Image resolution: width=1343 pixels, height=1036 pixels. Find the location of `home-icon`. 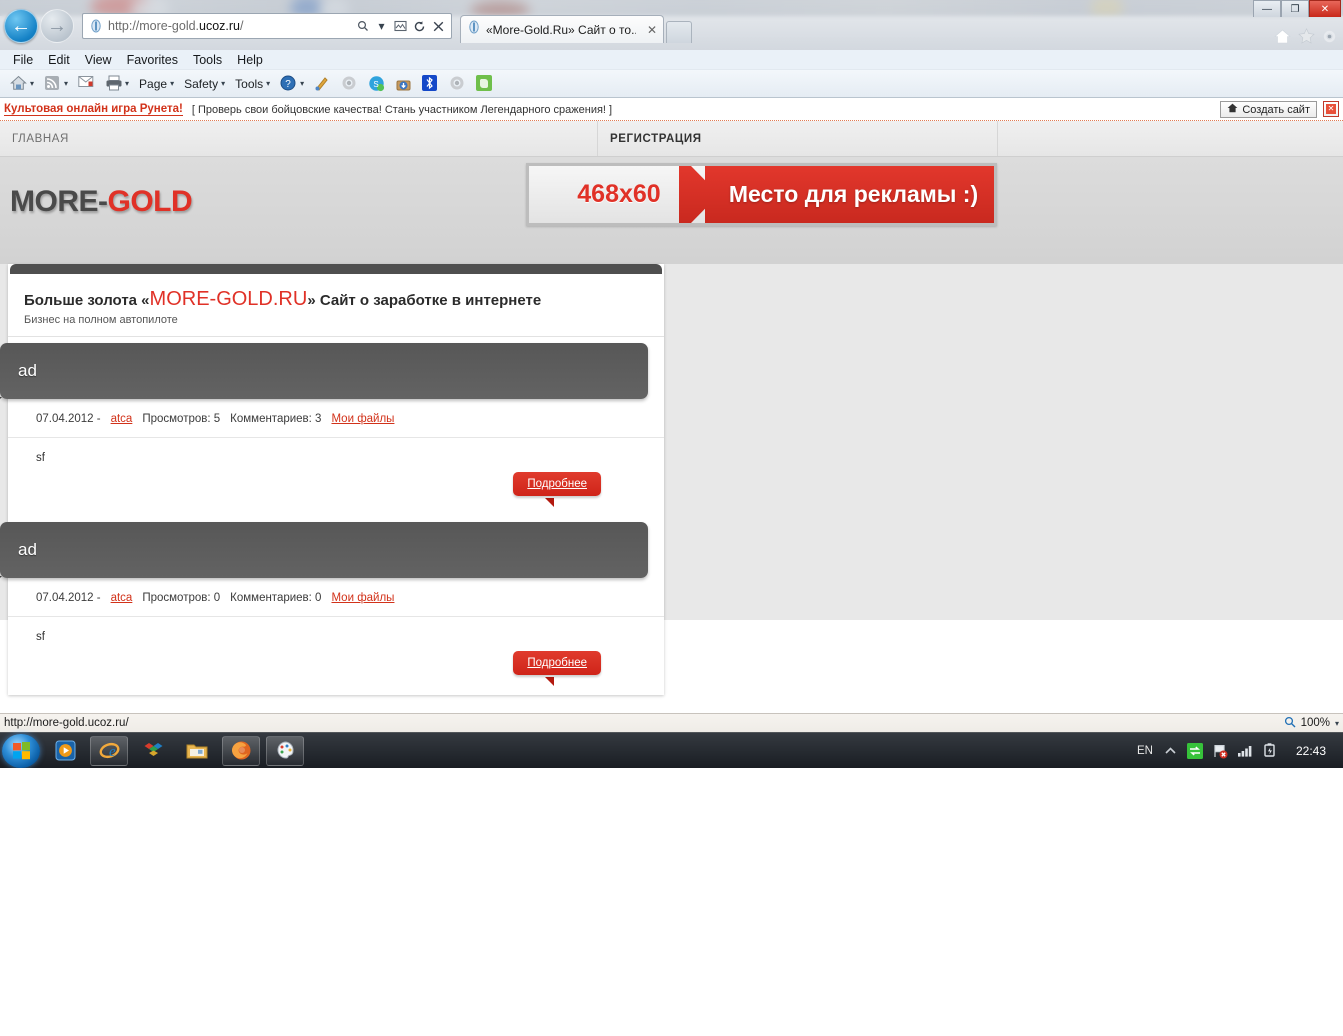

home-icon is located at coordinates (1282, 38).